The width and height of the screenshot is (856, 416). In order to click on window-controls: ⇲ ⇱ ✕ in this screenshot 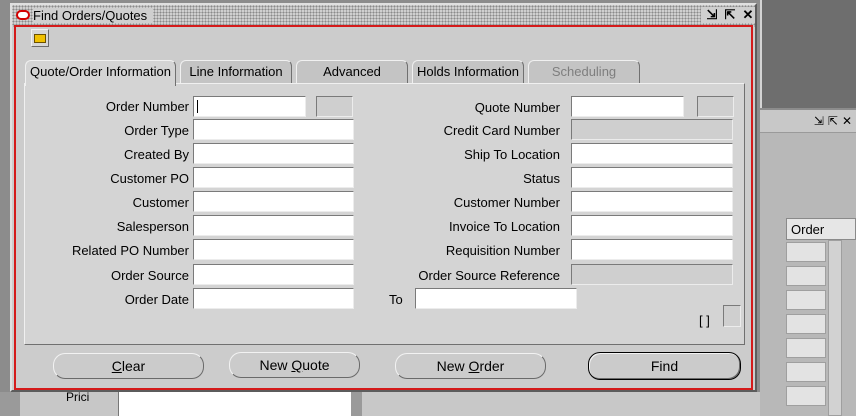, I will do `click(728, 15)`.